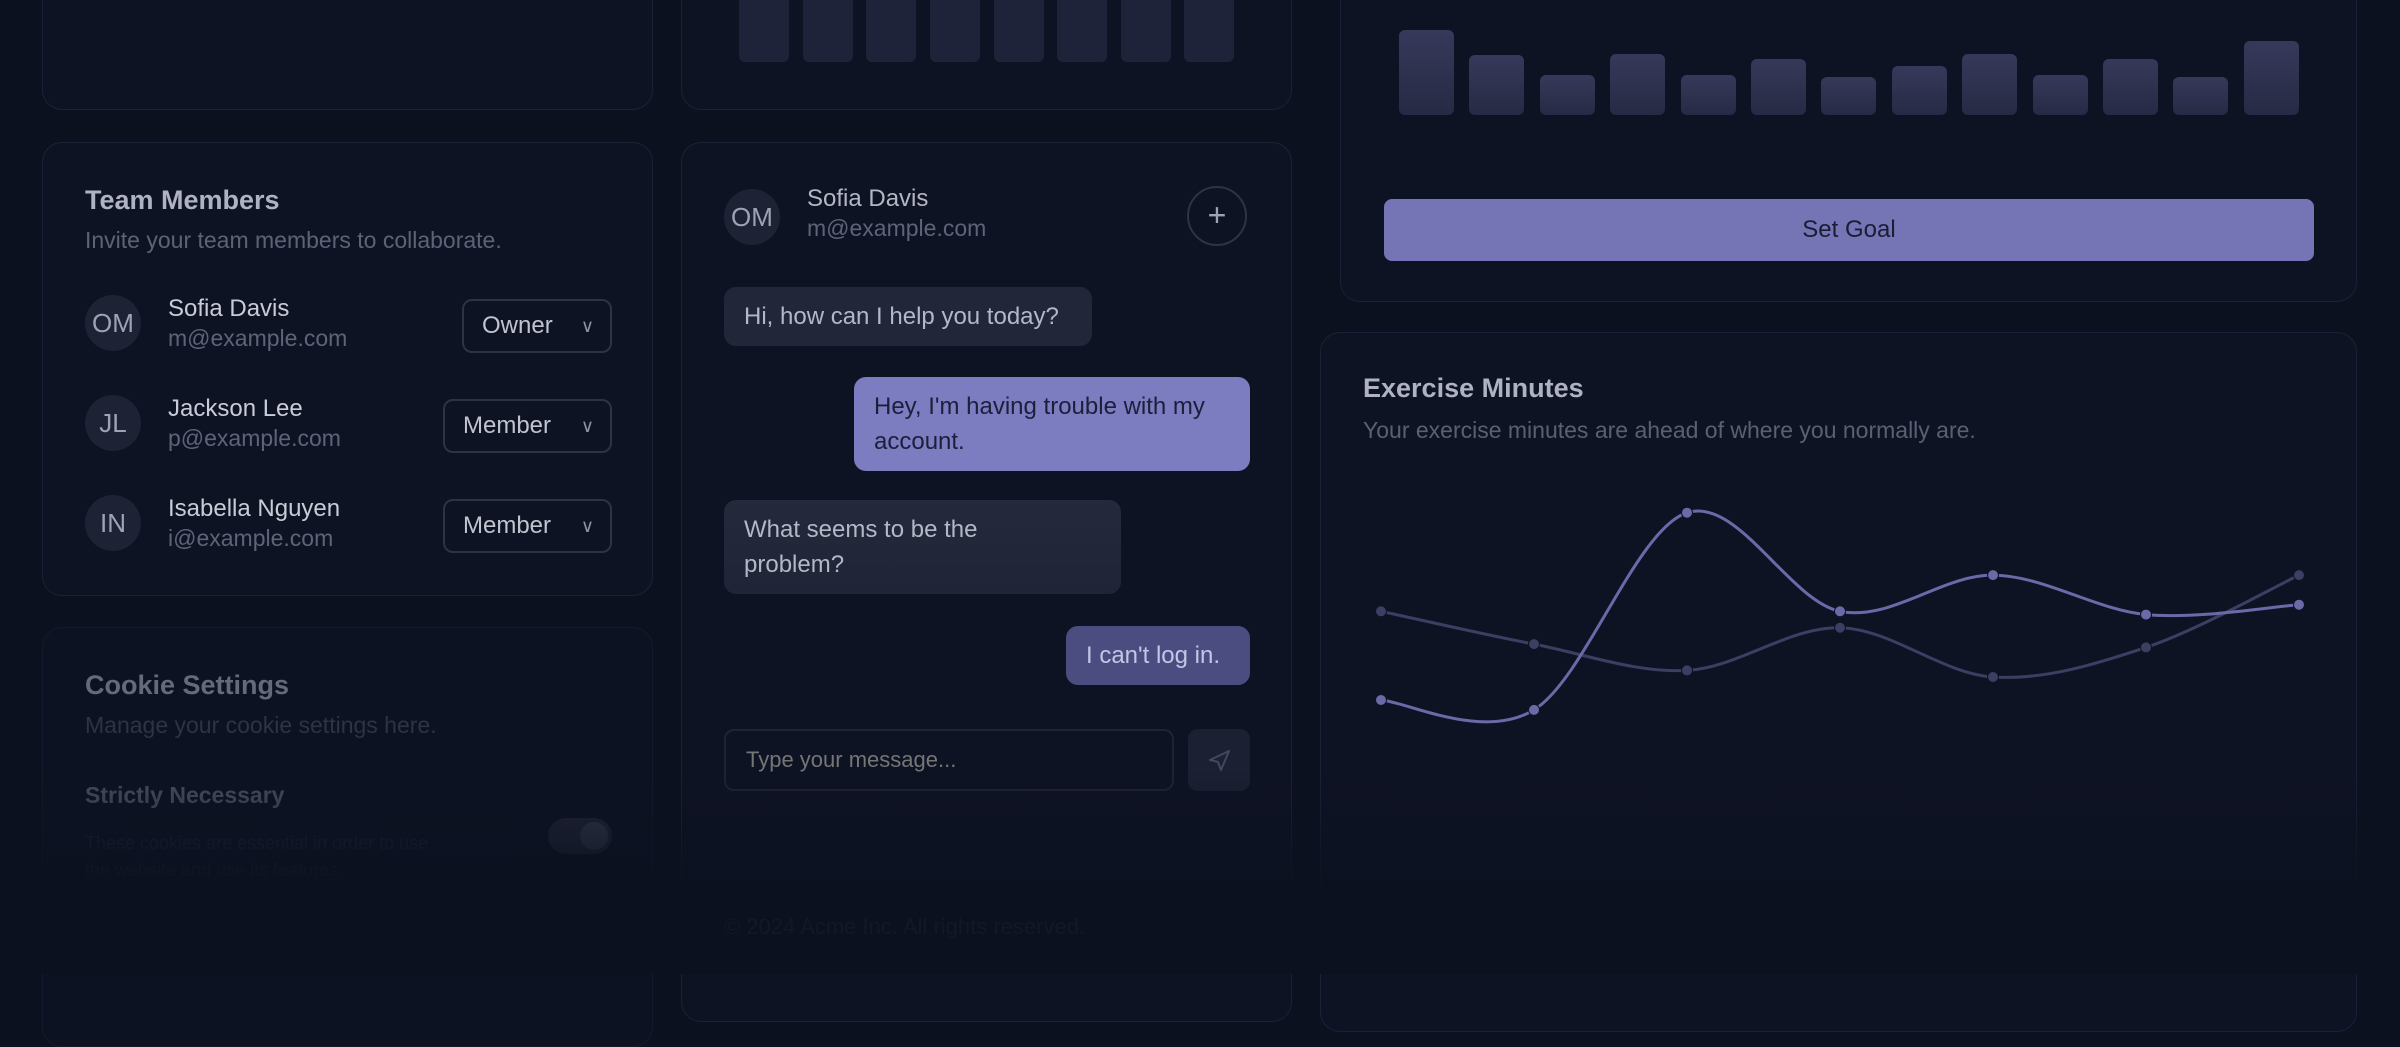 The image size is (2400, 1047). I want to click on team-members-description: Invite your team members to collaborate., so click(293, 240).